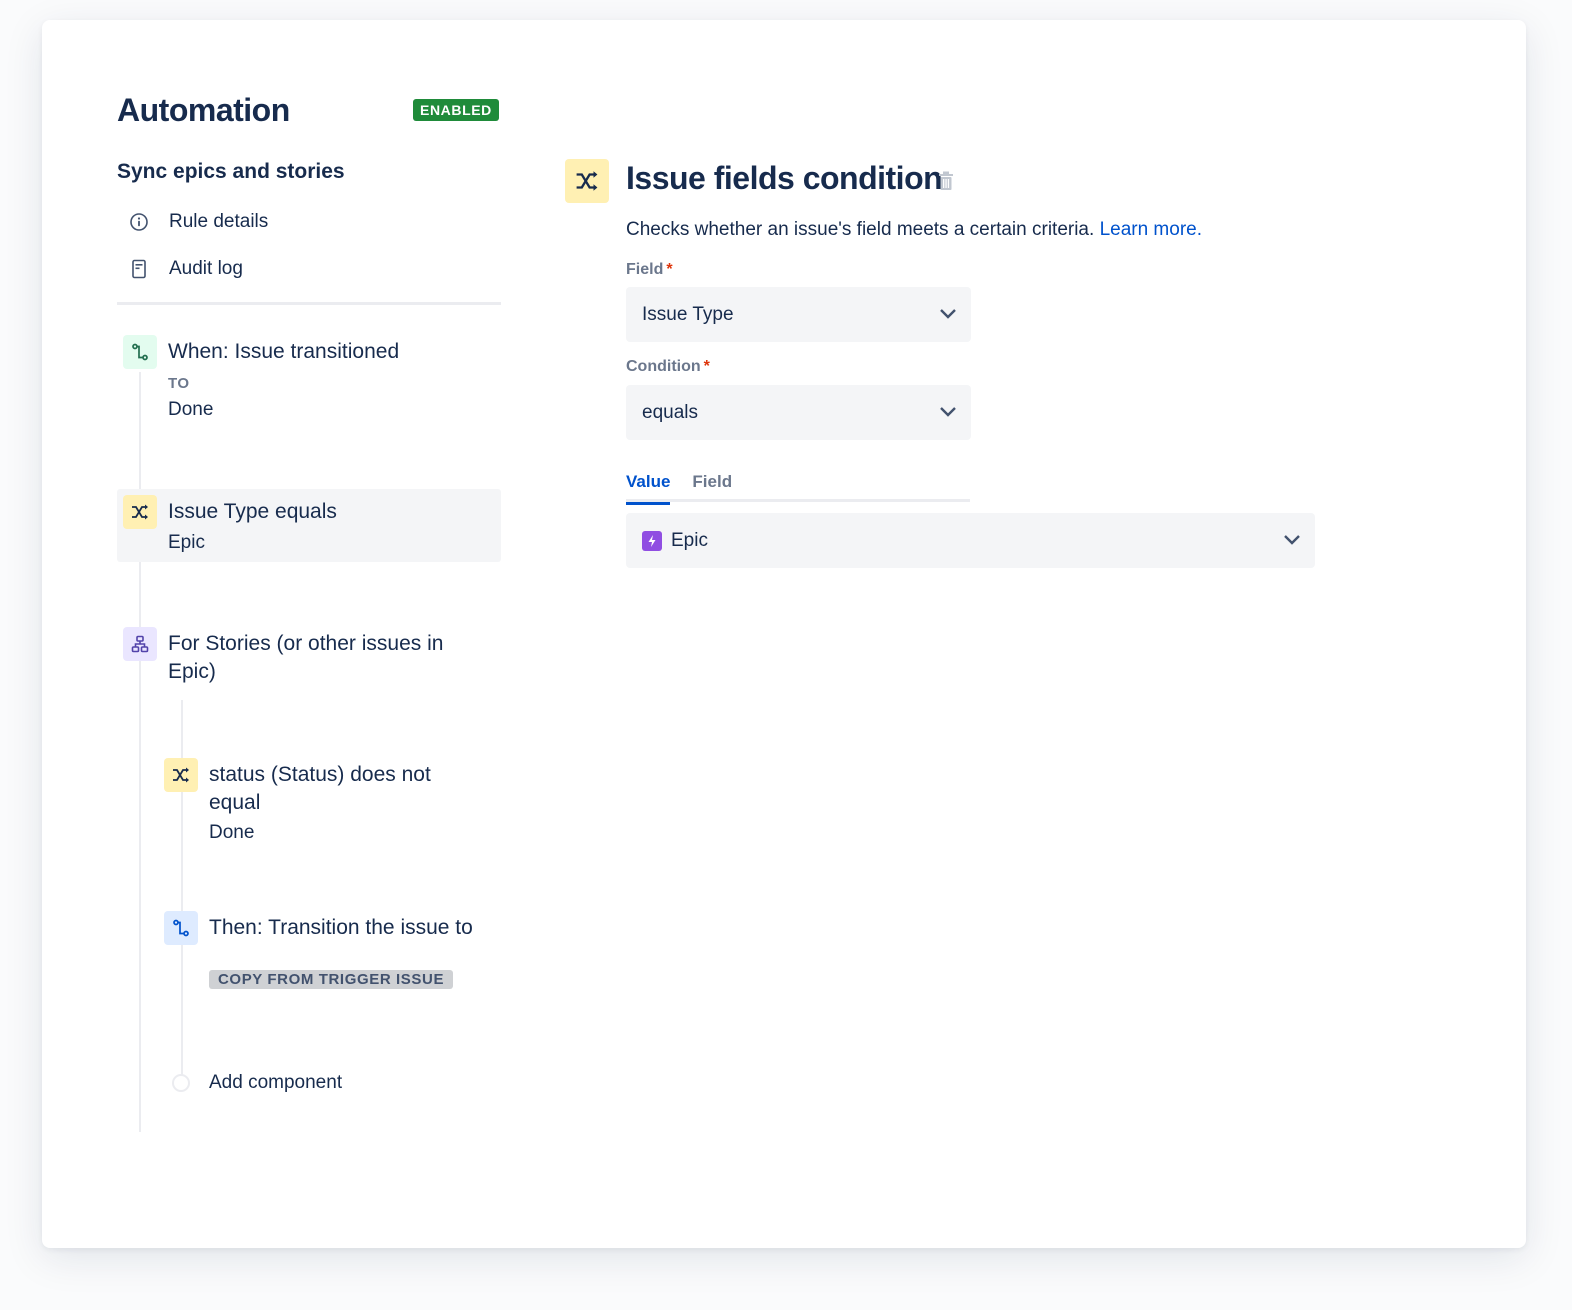 Image resolution: width=1572 pixels, height=1310 pixels. I want to click on component-title: Then: Transition the issue to, so click(341, 927).